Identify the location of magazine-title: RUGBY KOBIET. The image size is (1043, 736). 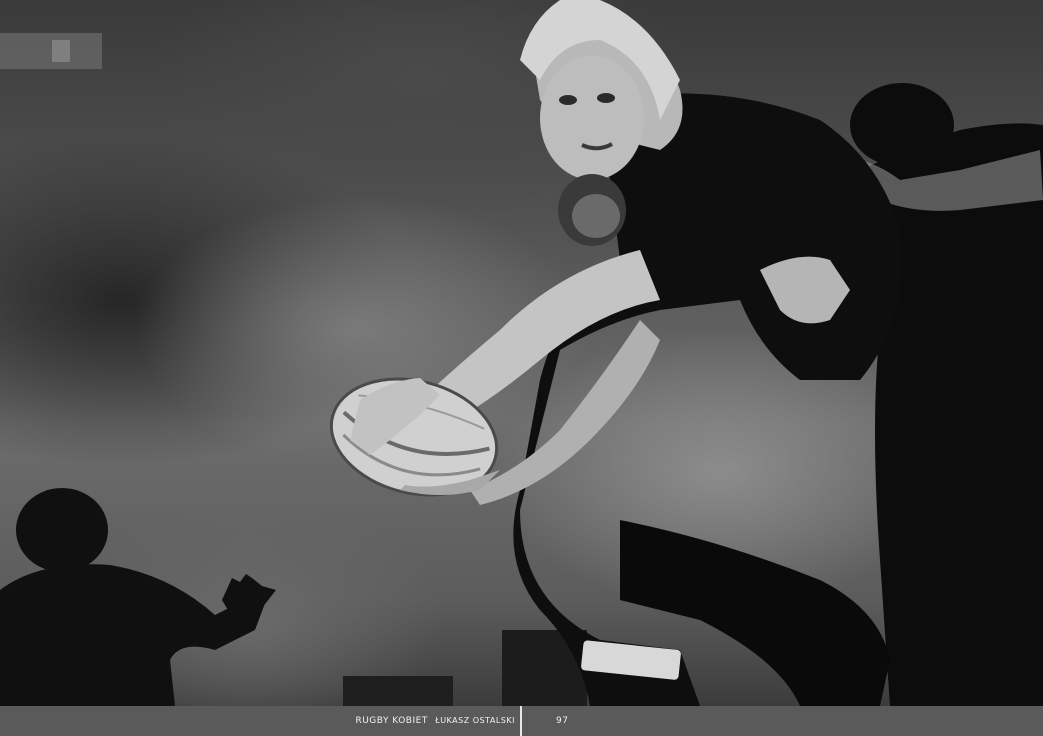
(391, 721).